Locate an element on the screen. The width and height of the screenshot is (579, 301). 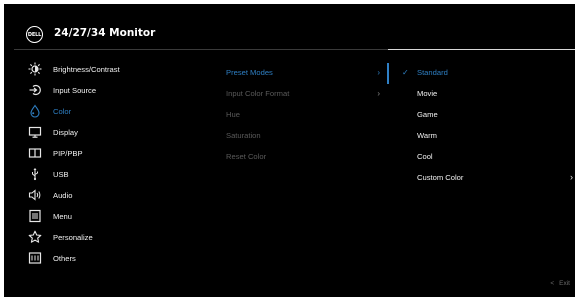
menu-item-pip-pbp: PIP/PBP is located at coordinates (109, 153).